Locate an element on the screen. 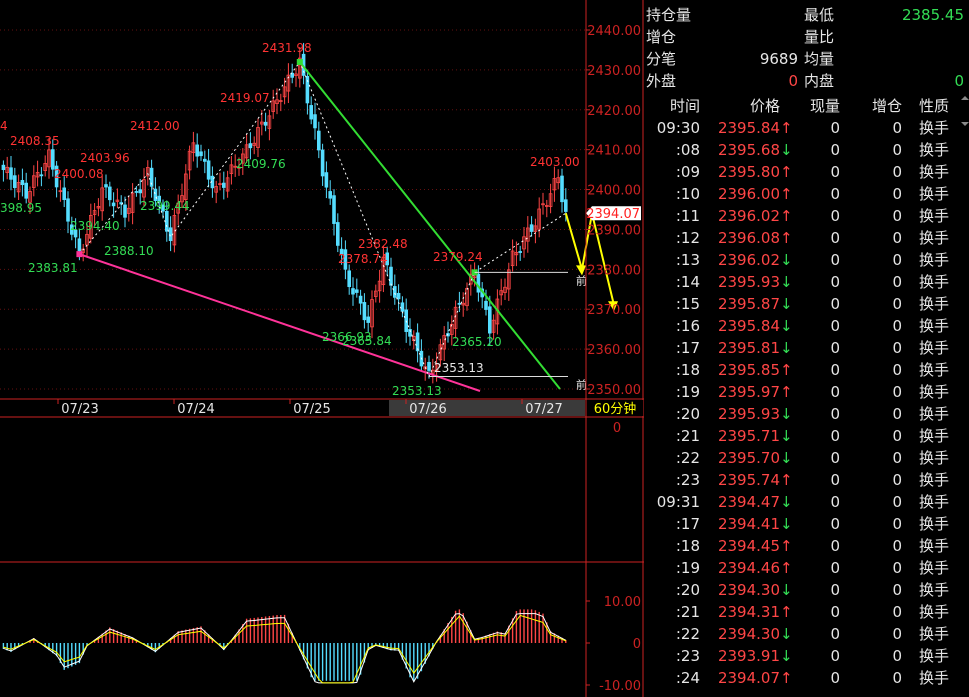  table-row: :23 2393.91 ↓ 0 0 换手 is located at coordinates (806, 656).